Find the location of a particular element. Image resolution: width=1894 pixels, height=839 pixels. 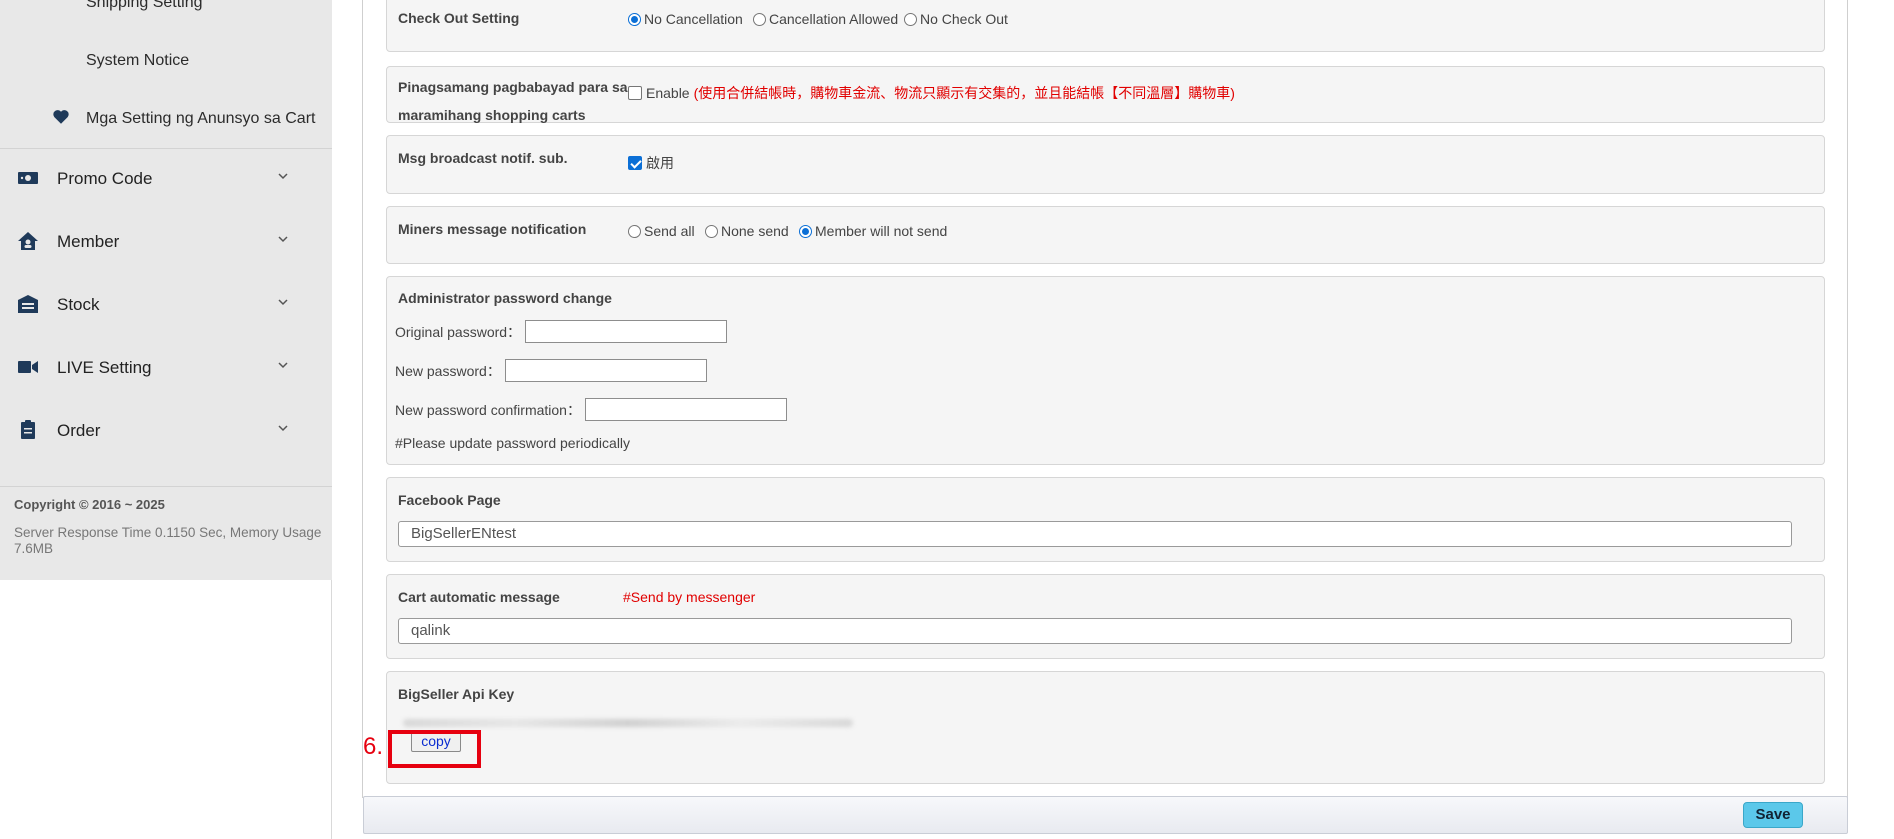

sidebar-item-stock: Stock is located at coordinates (166, 305).